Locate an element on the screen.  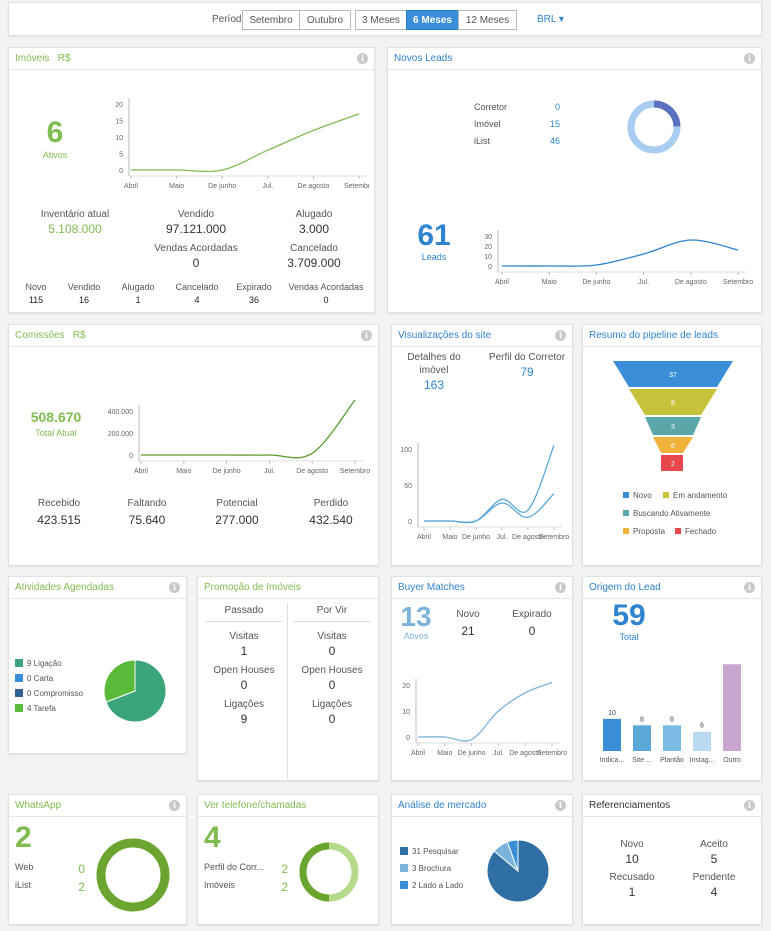
funnel-value-label: 2 is located at coordinates (673, 464).